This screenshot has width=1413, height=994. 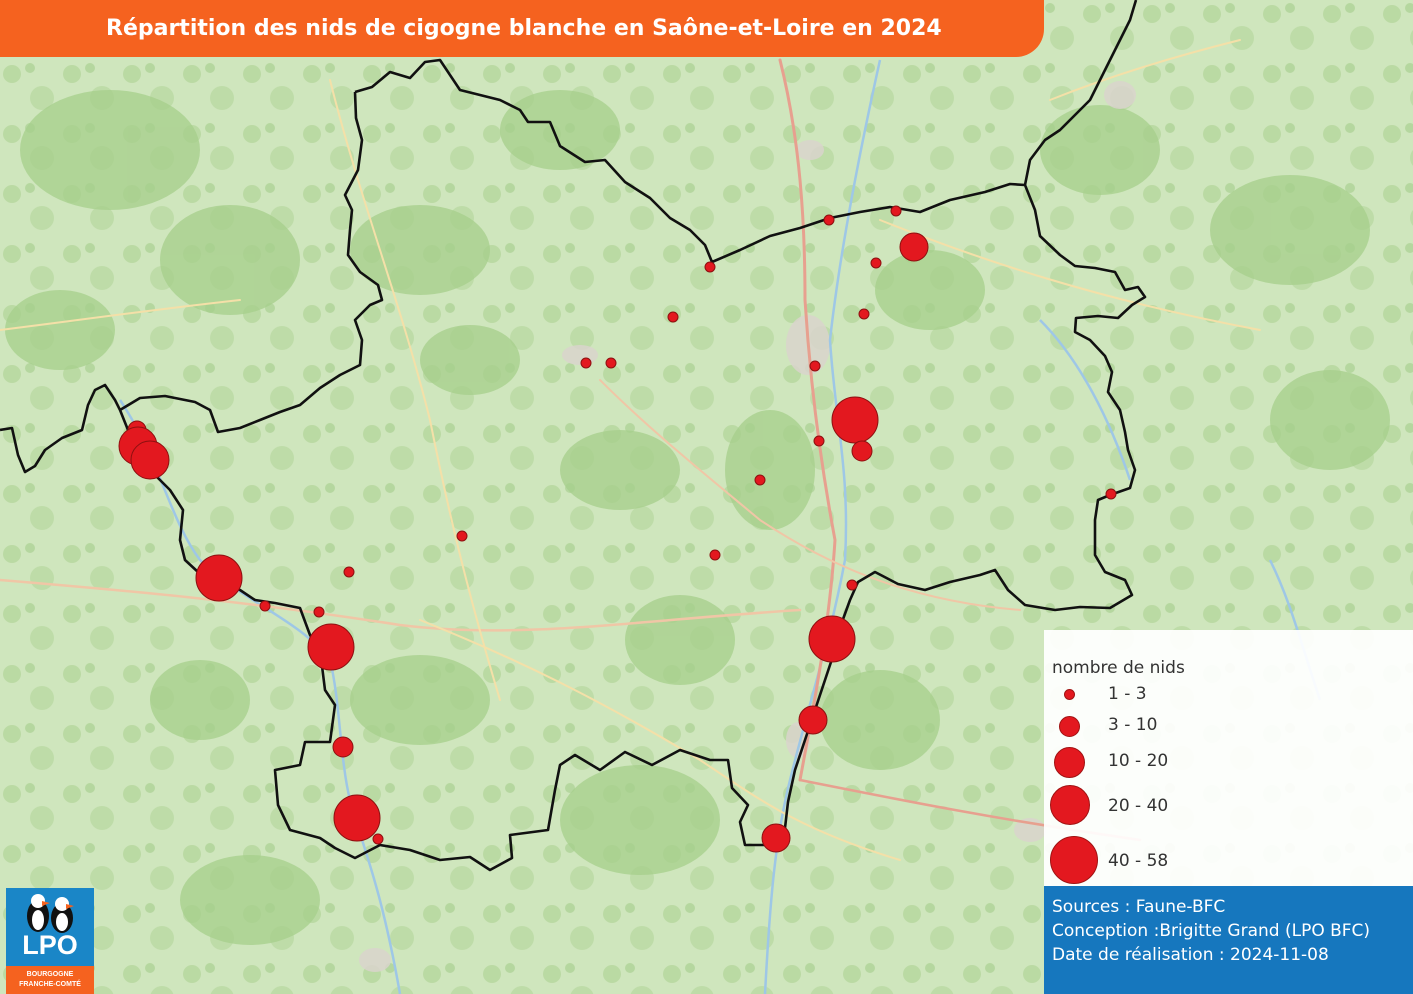 What do you see at coordinates (1138, 861) in the screenshot?
I see `legend-label: 40 - 58` at bounding box center [1138, 861].